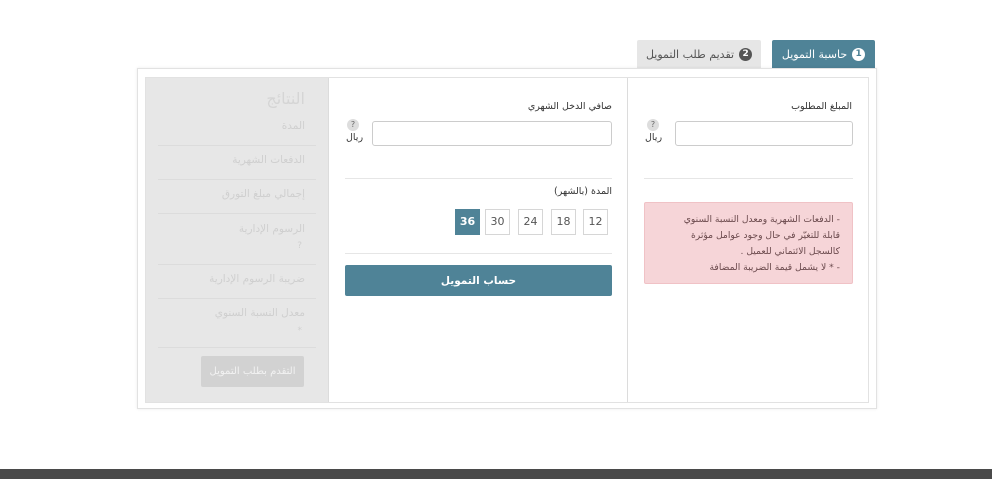 This screenshot has width=992, height=479. What do you see at coordinates (761, 219) in the screenshot?
I see `disclaimer-line: - الدفعات الشهرية ومعدل النسبة السنوي` at bounding box center [761, 219].